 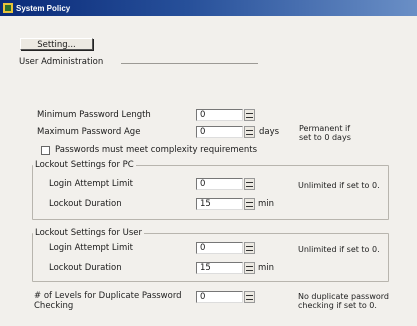 What do you see at coordinates (219, 248) in the screenshot?
I see `user-attempt-limit-field: 0` at bounding box center [219, 248].